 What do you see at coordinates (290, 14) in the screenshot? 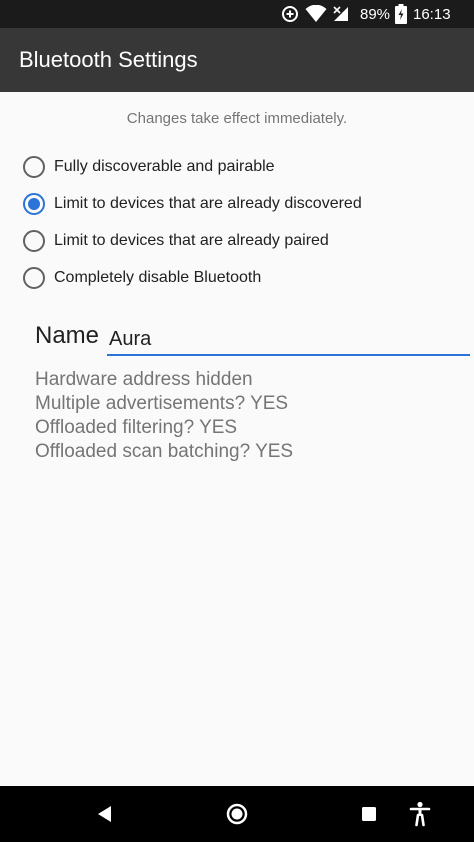
I see `data-saver-icon` at bounding box center [290, 14].